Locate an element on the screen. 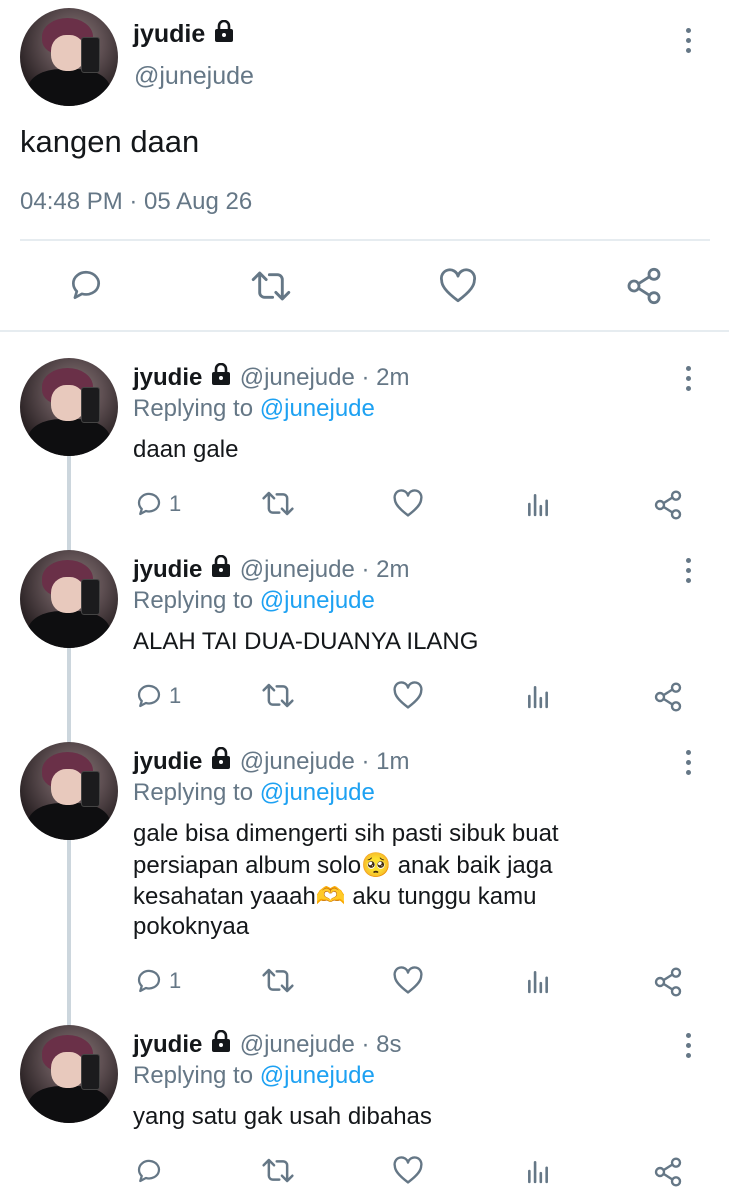 The width and height of the screenshot is (729, 1200). divider is located at coordinates (365, 240).